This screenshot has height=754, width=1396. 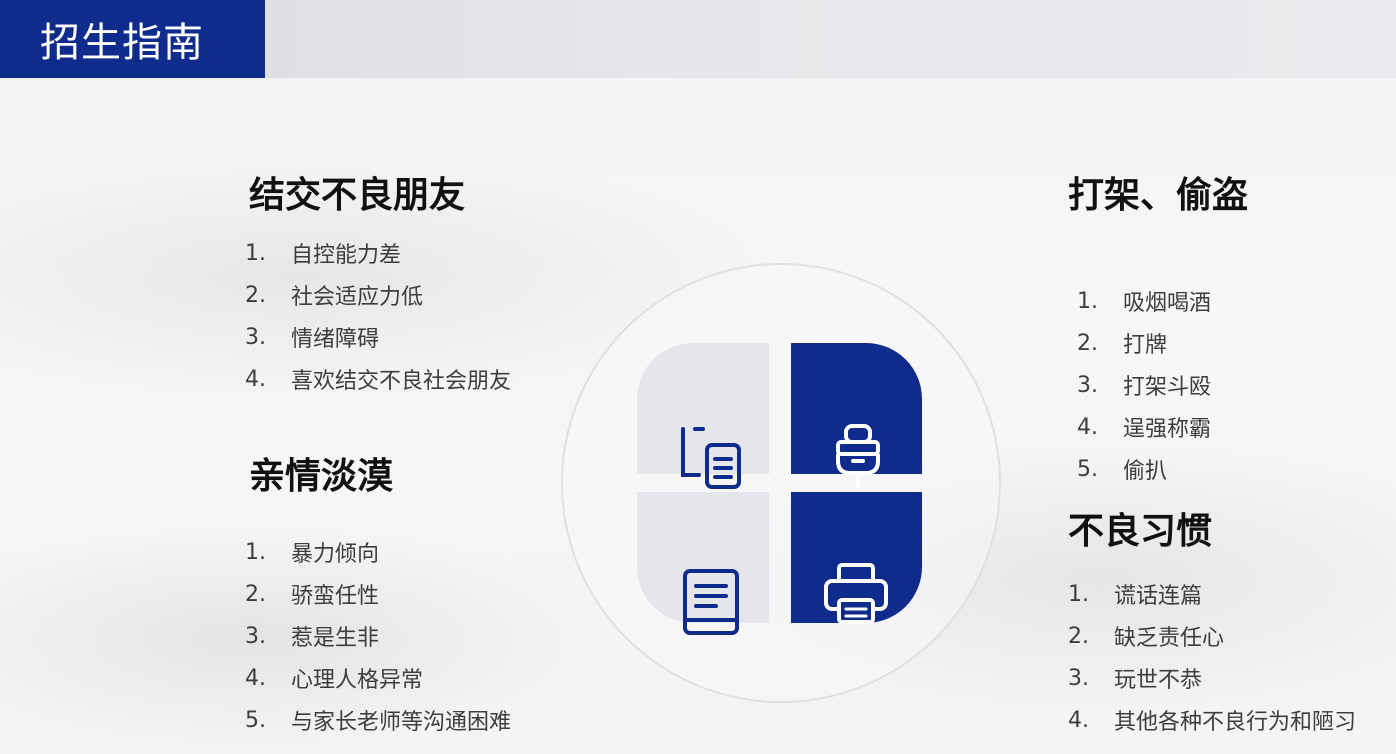 I want to click on list-item: 3. 惹是生非, so click(x=312, y=637).